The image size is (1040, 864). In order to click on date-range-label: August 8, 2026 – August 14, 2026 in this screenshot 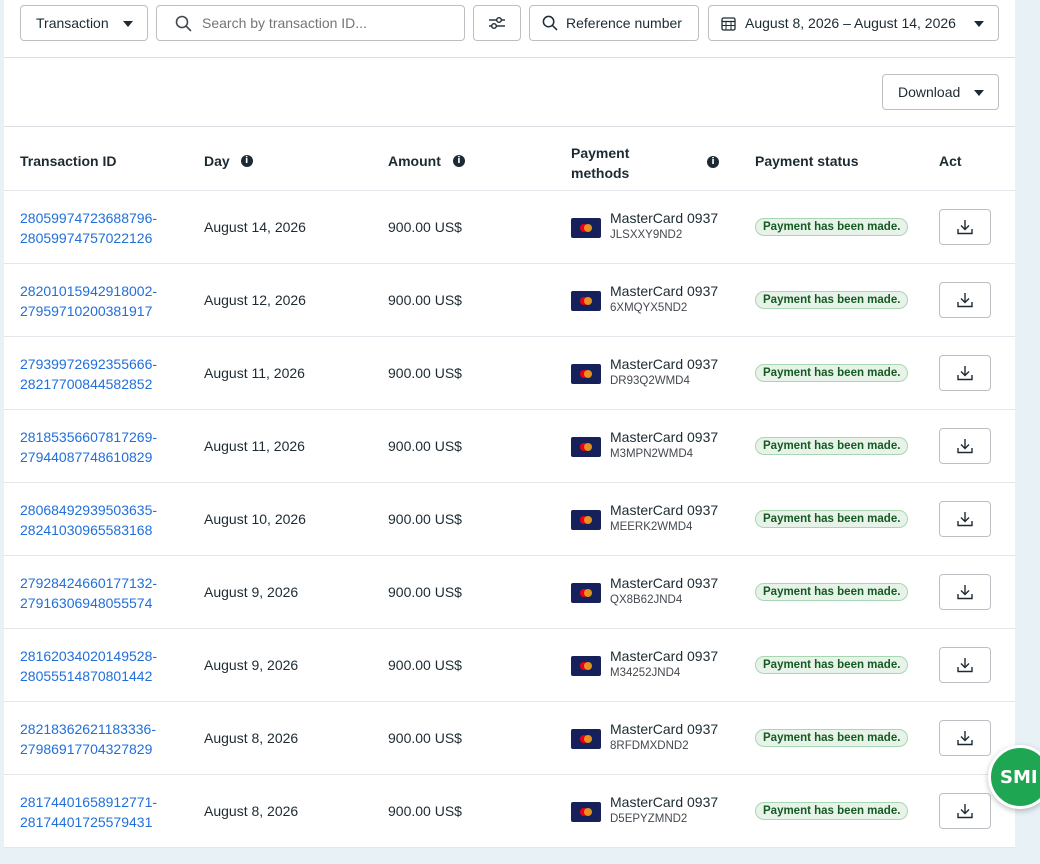, I will do `click(850, 23)`.